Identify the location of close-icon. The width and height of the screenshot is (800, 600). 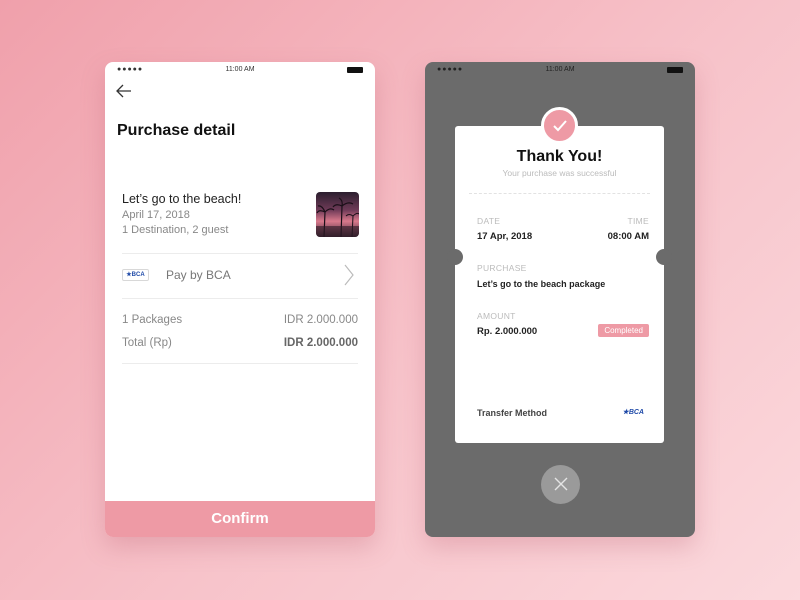
(560, 484).